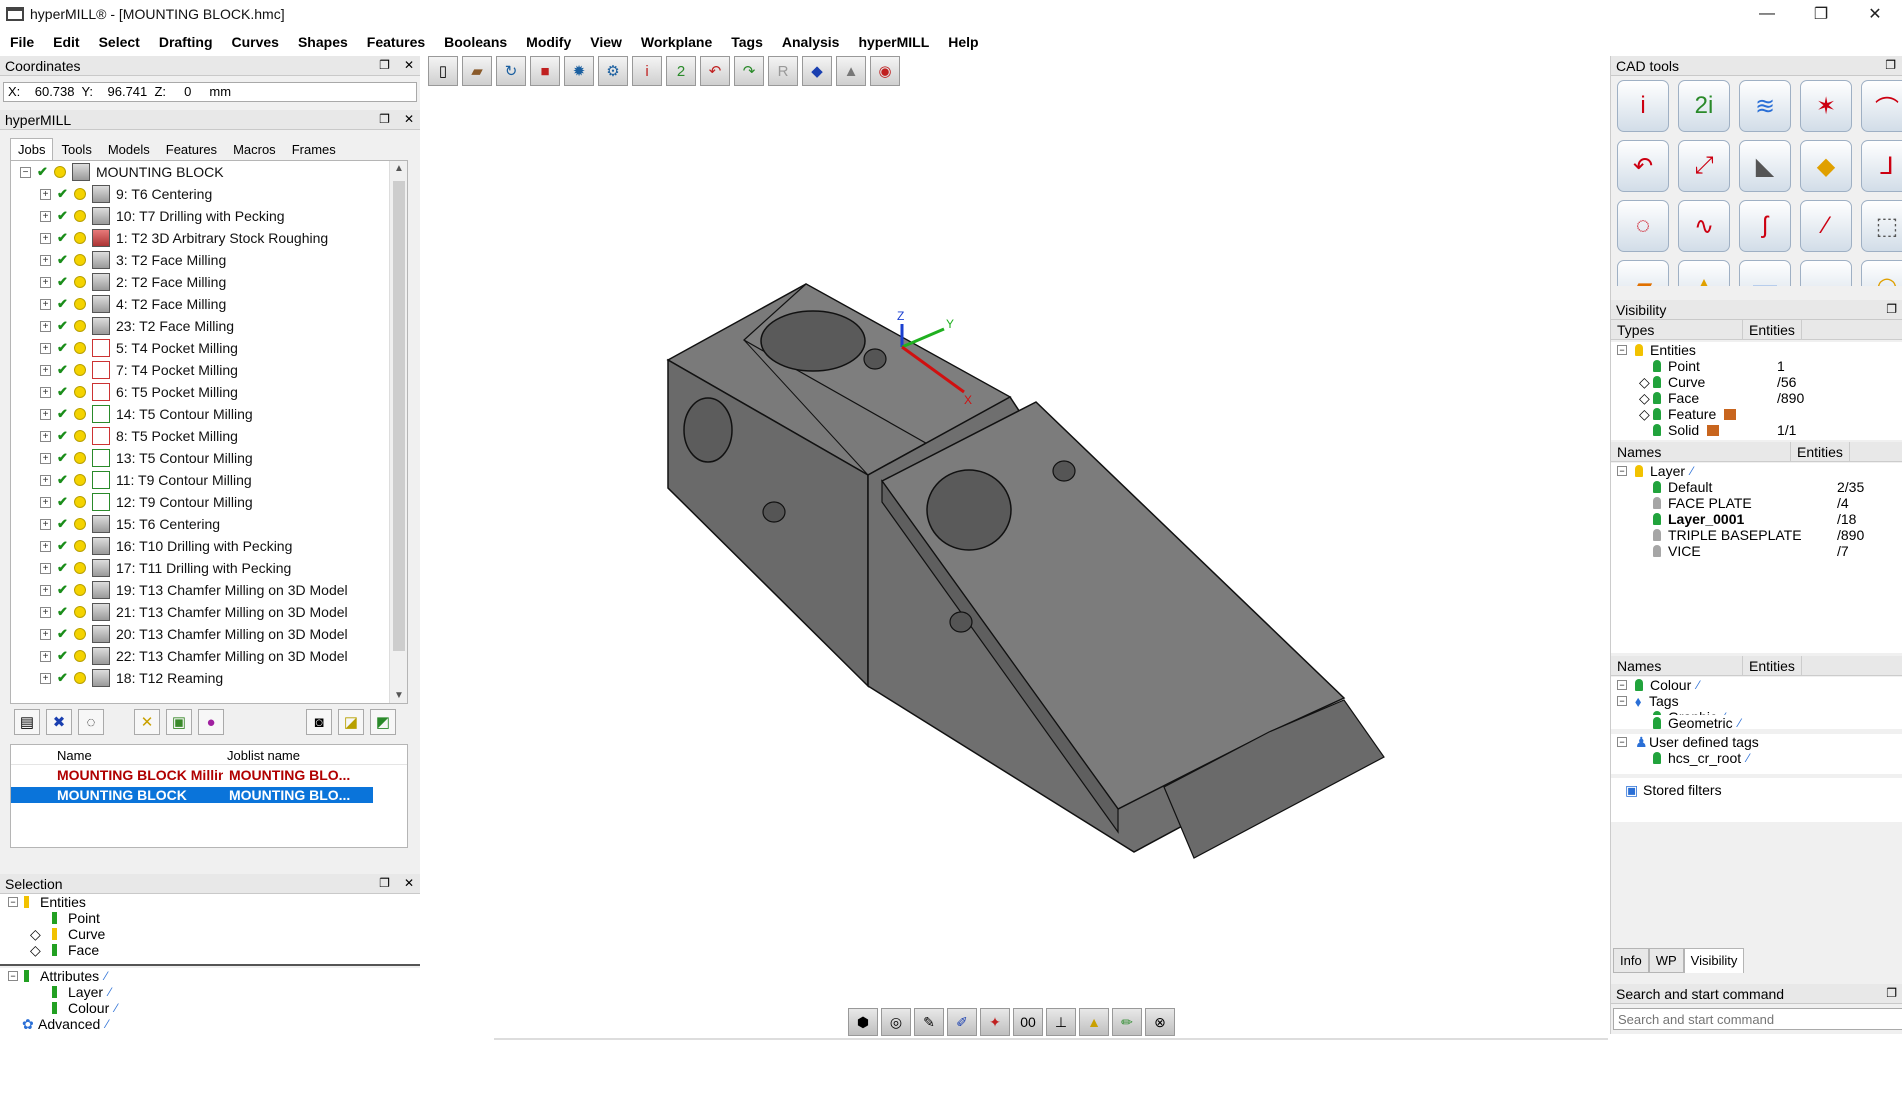  What do you see at coordinates (1772, 329) in the screenshot?
I see `entities-column: Entities` at bounding box center [1772, 329].